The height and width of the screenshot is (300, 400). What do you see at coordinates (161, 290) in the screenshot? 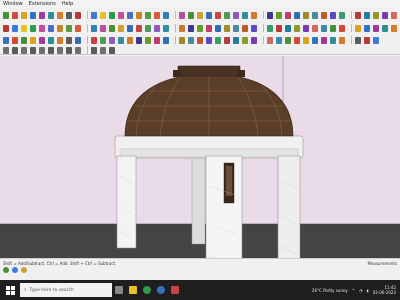
I see `taskbar-app-edge` at bounding box center [161, 290].